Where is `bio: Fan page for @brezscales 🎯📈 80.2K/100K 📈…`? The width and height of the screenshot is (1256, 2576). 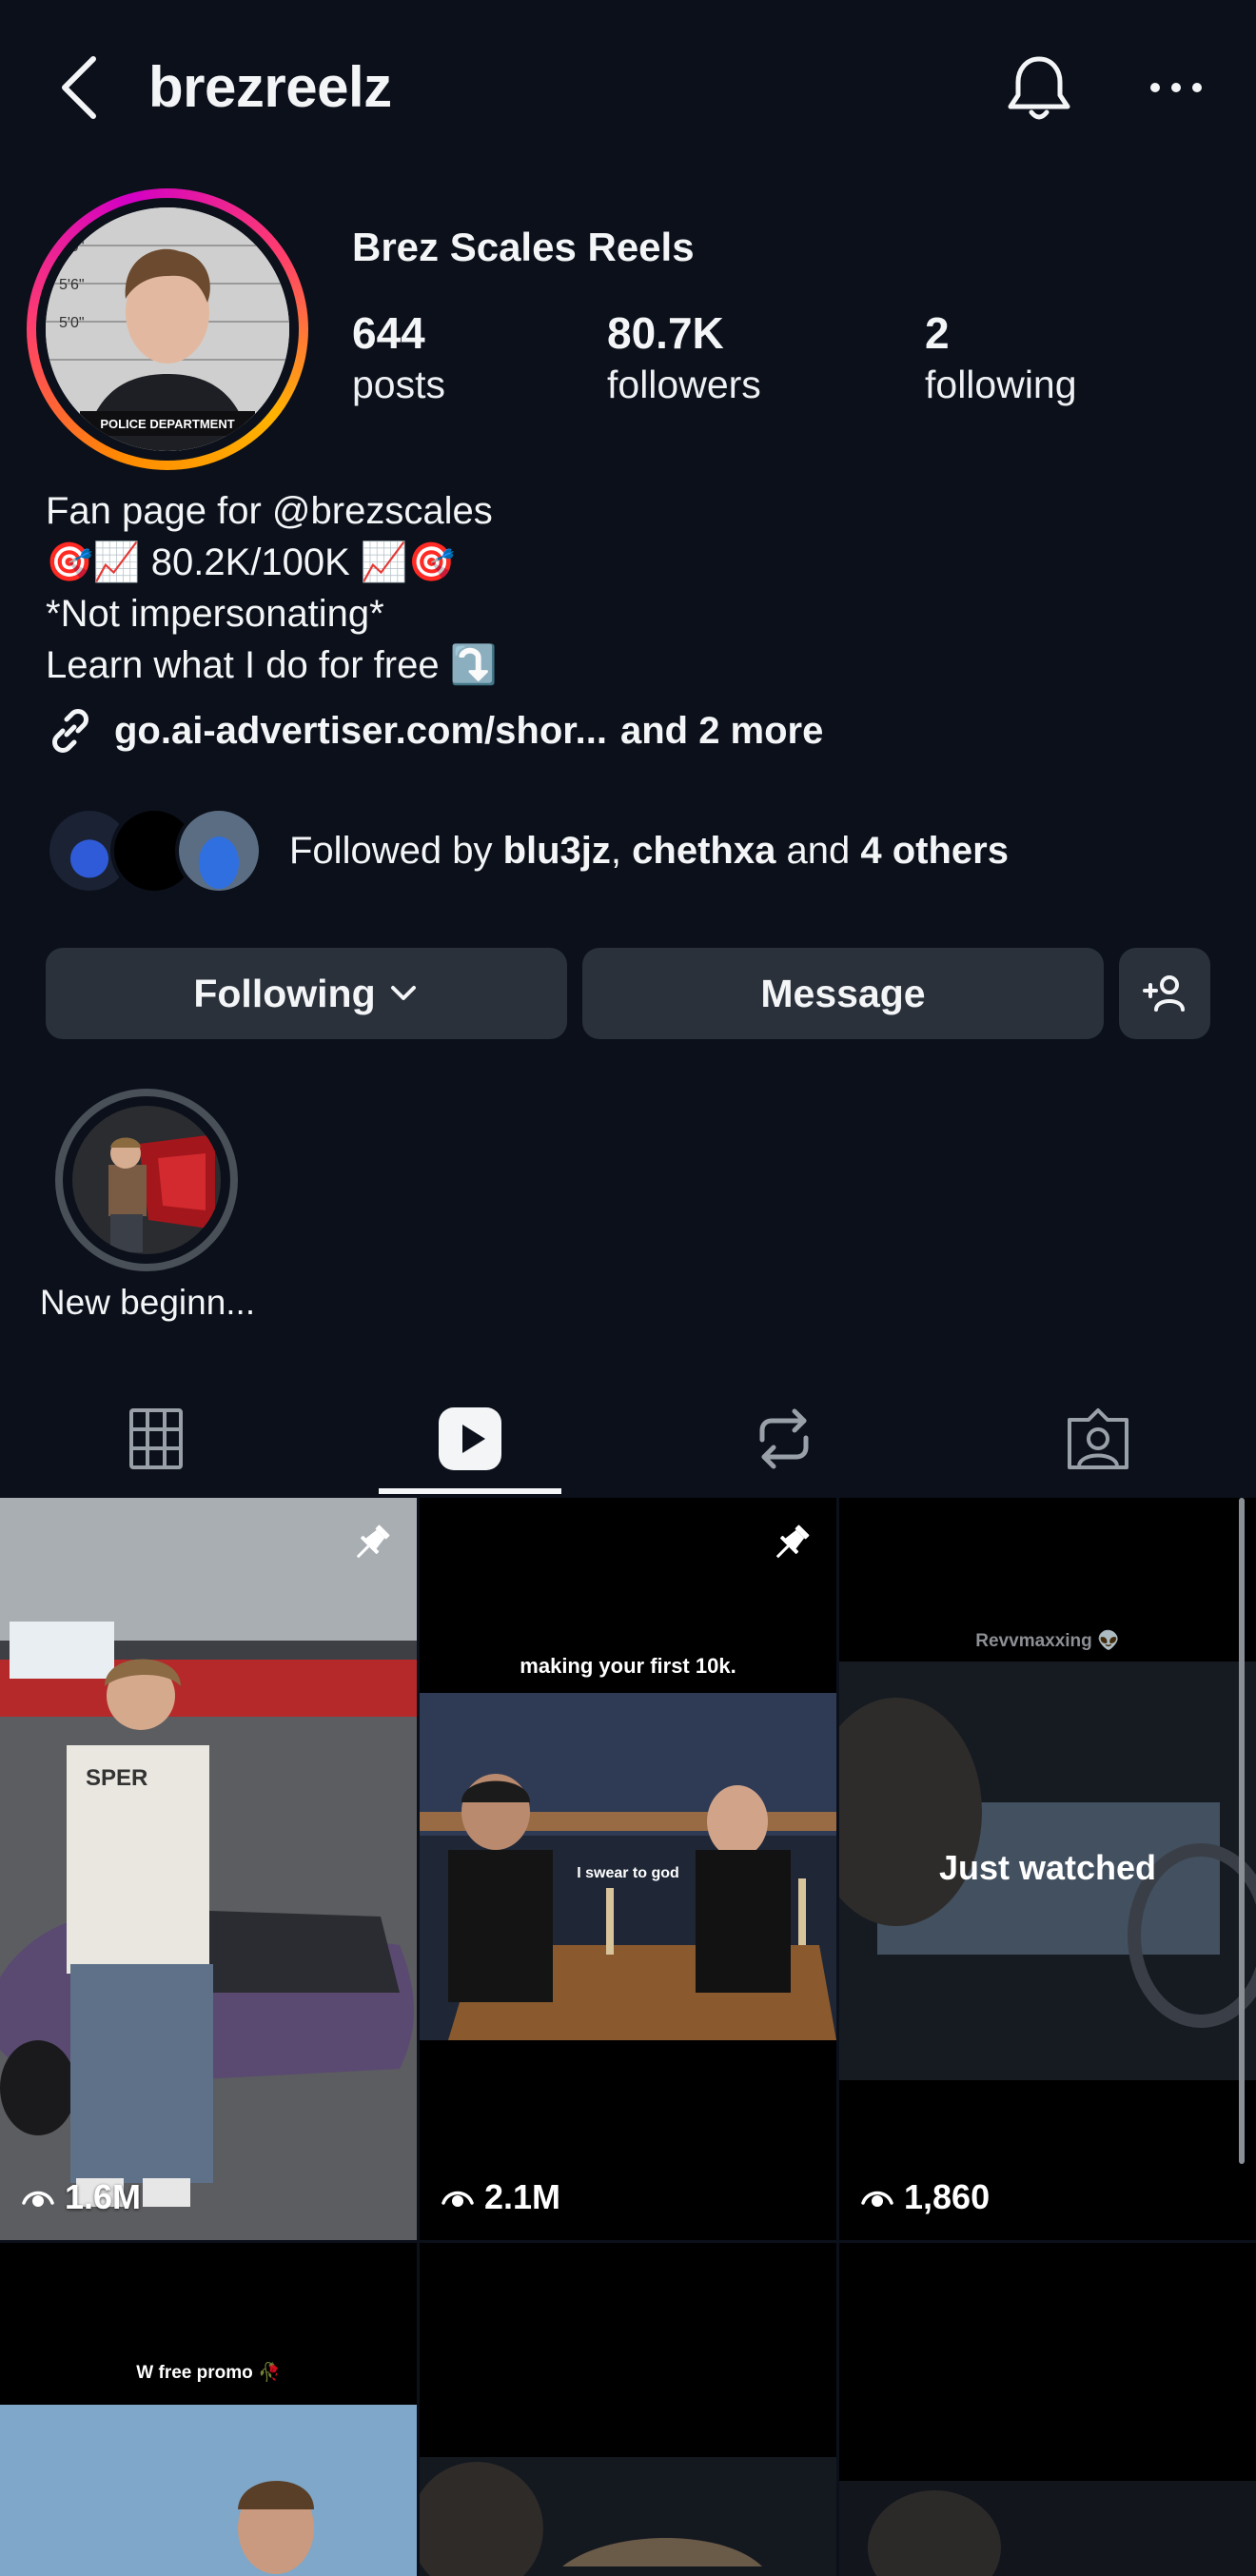
bio: Fan page for @brezscales 🎯📈 80.2K/100K 📈… is located at coordinates (272, 588).